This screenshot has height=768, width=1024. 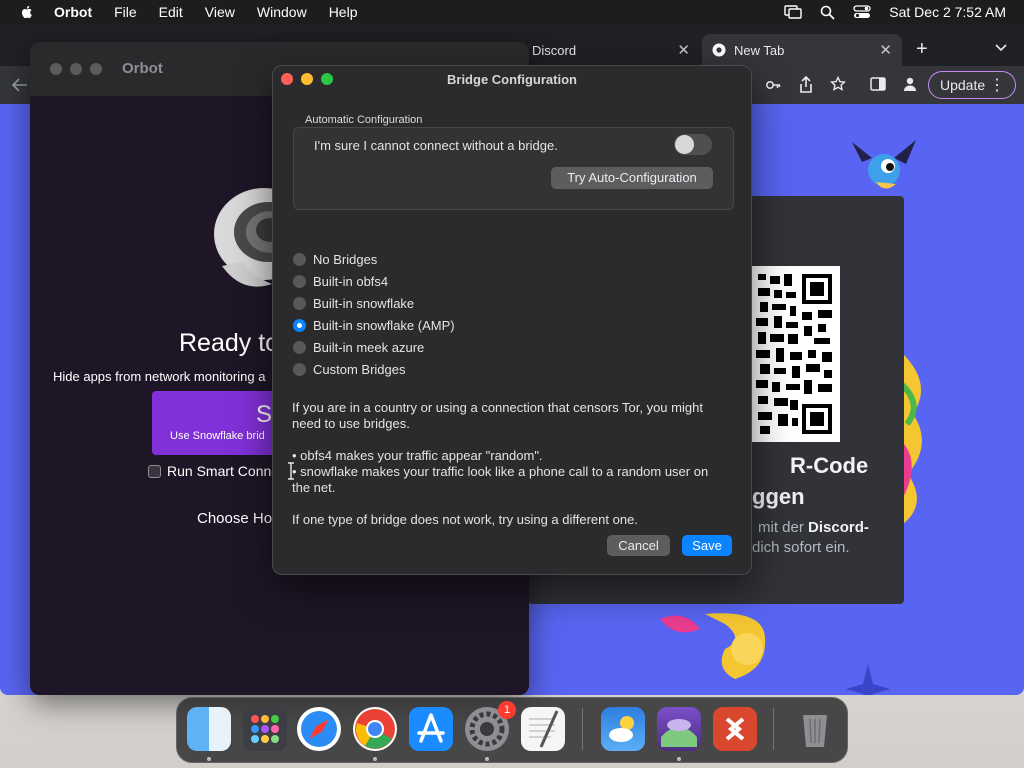 I want to click on trash-icon, so click(x=815, y=729).